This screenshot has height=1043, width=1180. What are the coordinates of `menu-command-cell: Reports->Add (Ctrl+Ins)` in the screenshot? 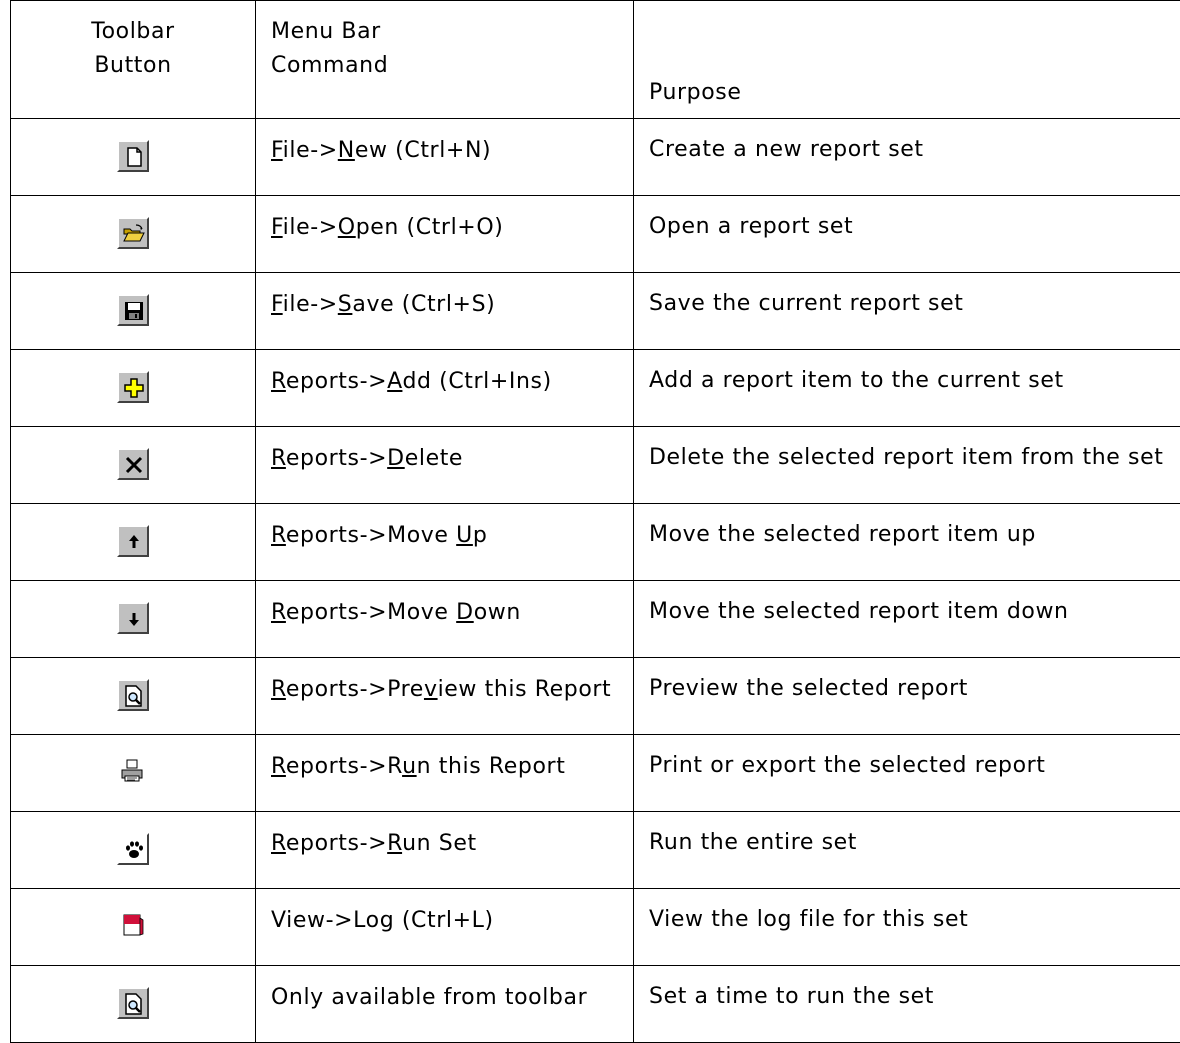 It's located at (445, 388).